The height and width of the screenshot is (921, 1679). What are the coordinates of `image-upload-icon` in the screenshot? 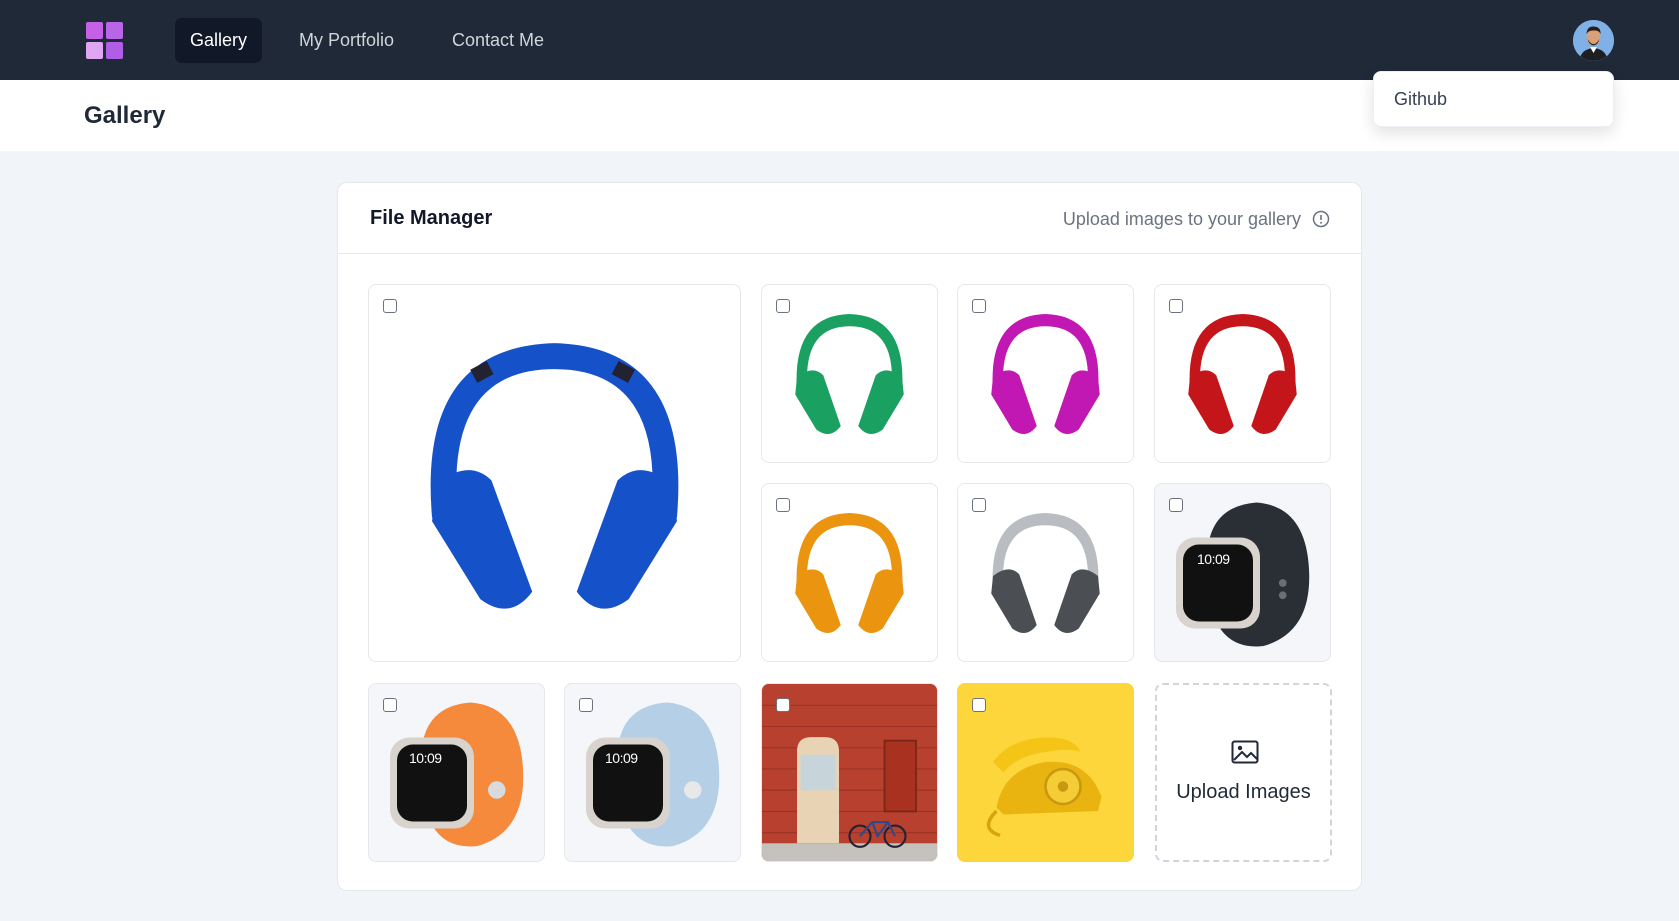 It's located at (1245, 752).